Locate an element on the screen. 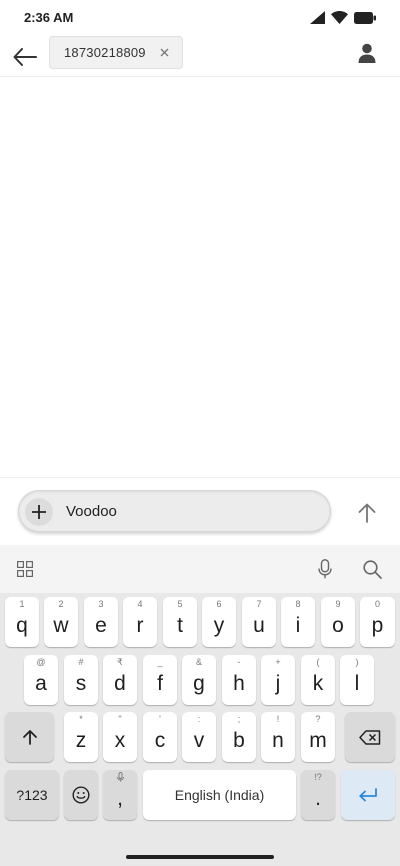  key-u: 7u is located at coordinates (259, 622).